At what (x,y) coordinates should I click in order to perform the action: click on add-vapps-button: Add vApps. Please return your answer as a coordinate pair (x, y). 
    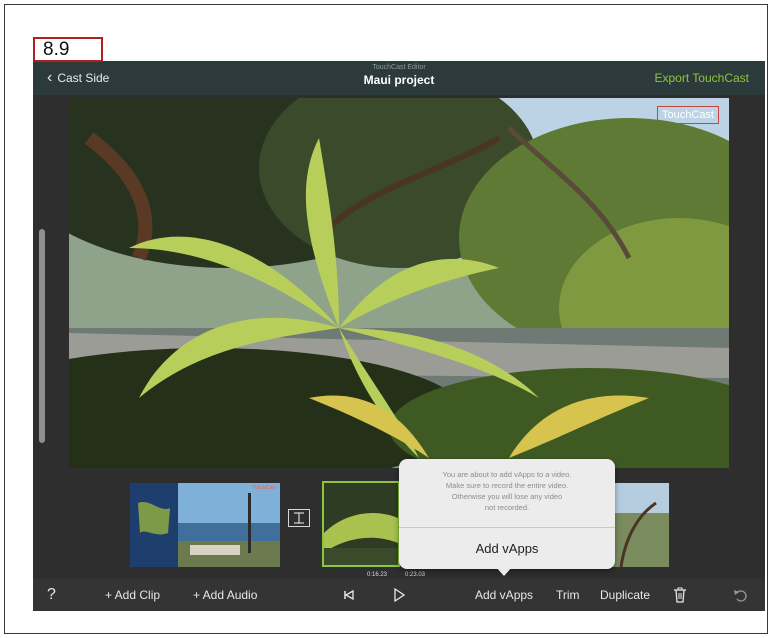
    Looking at the image, I should click on (504, 595).